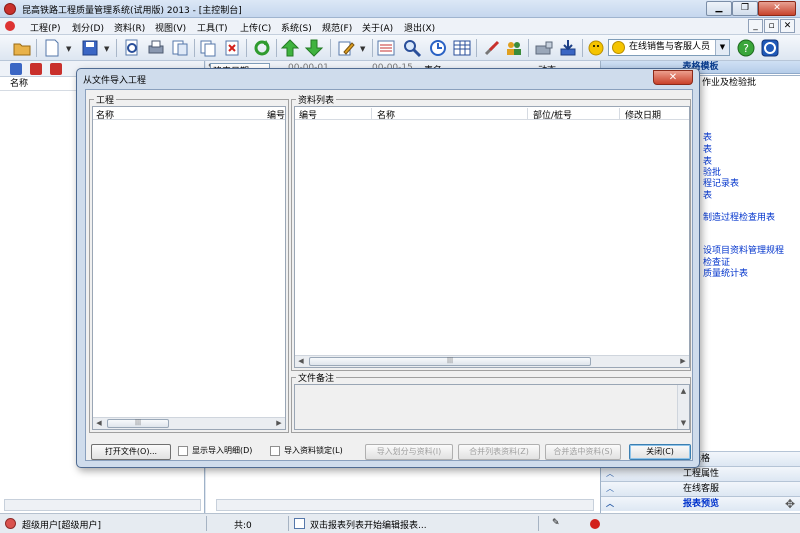 Image resolution: width=800 pixels, height=533 pixels. Describe the element at coordinates (189, 268) in the screenshot. I see `project-list: 名称 编号 ◀ ||| ▶` at that location.